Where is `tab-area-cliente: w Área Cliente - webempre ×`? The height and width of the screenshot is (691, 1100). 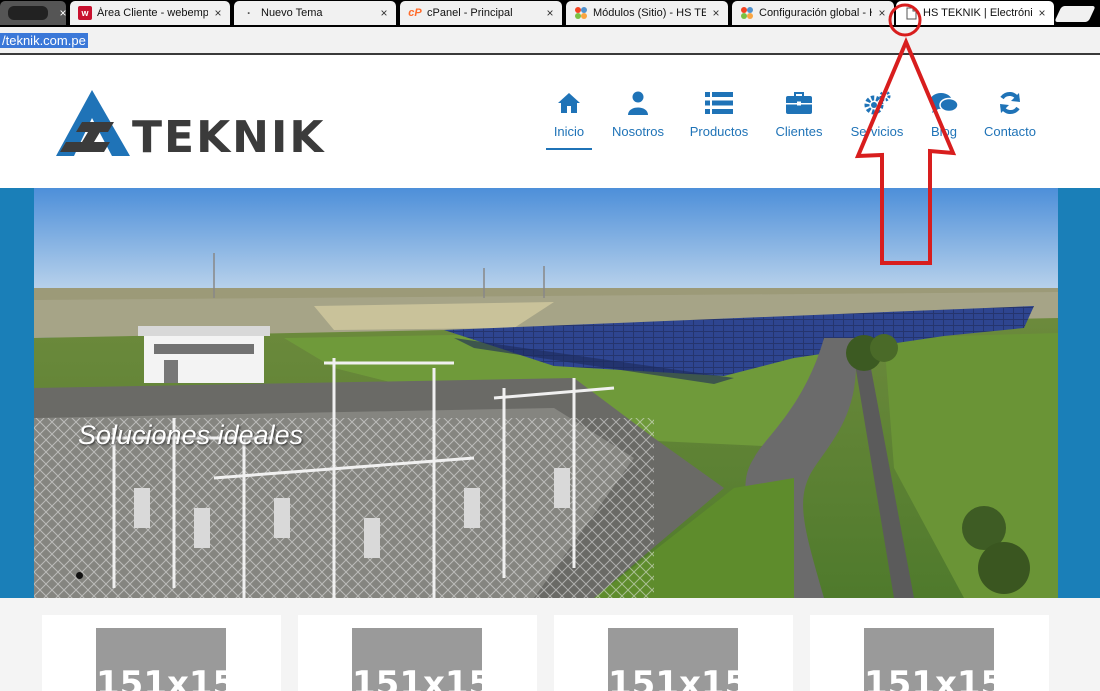 tab-area-cliente: w Área Cliente - webempre × is located at coordinates (150, 13).